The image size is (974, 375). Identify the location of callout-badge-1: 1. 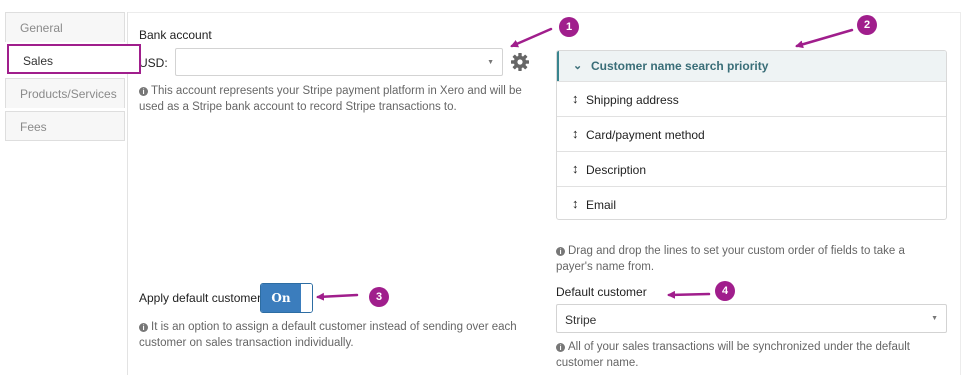
(569, 27).